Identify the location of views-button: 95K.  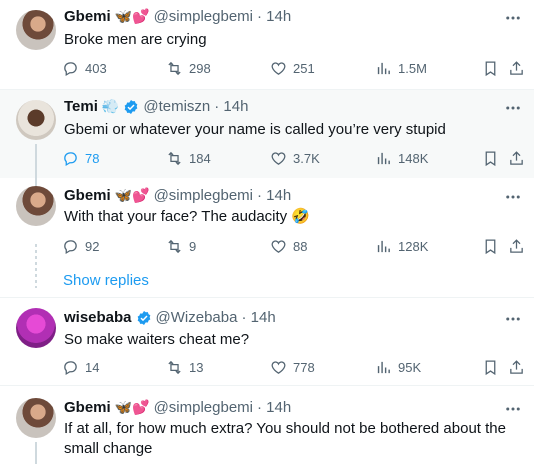
(398, 367).